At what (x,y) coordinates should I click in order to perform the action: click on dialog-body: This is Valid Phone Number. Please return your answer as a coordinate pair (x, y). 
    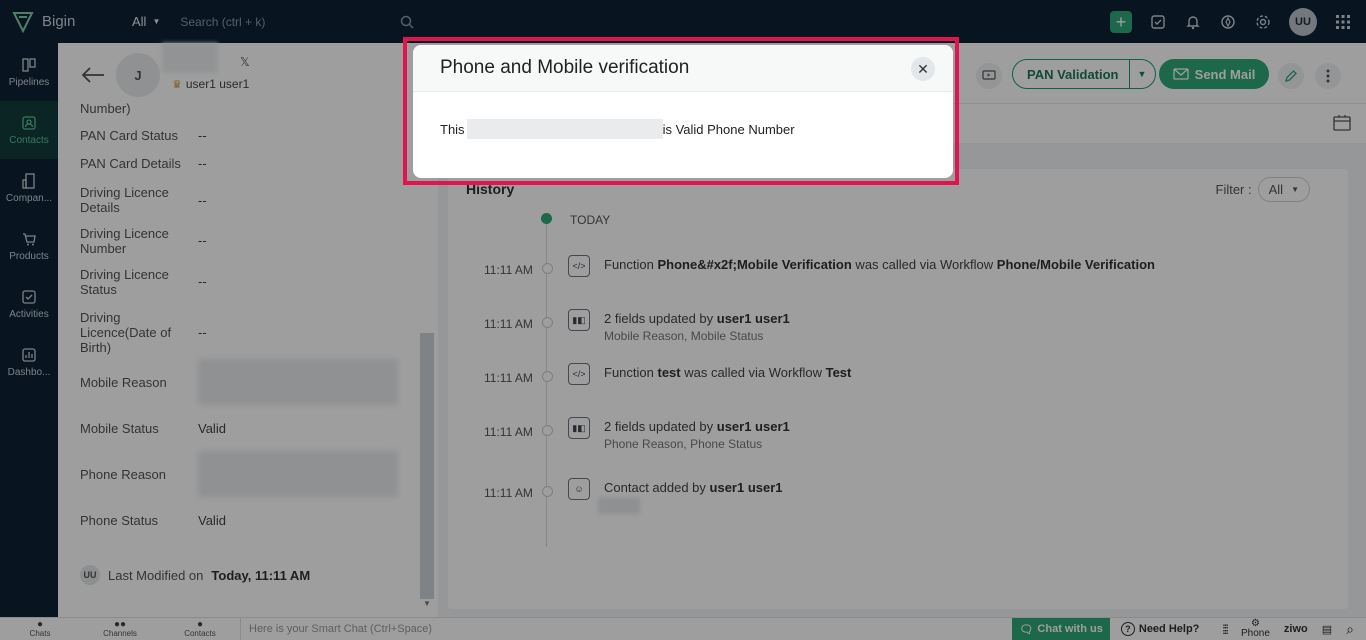
    Looking at the image, I should click on (683, 129).